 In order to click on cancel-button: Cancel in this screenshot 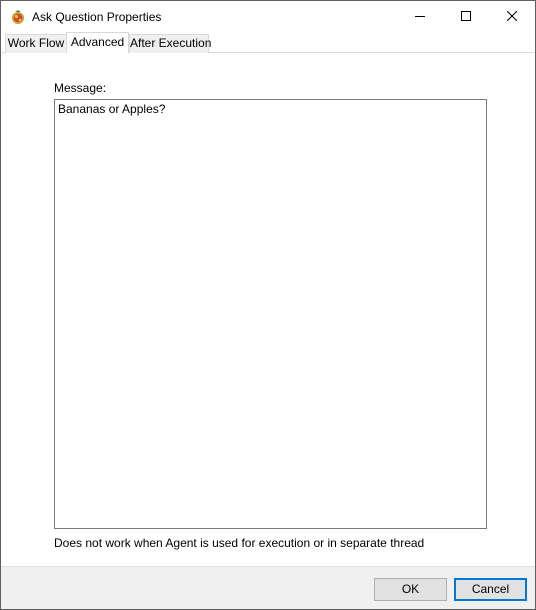, I will do `click(490, 589)`.